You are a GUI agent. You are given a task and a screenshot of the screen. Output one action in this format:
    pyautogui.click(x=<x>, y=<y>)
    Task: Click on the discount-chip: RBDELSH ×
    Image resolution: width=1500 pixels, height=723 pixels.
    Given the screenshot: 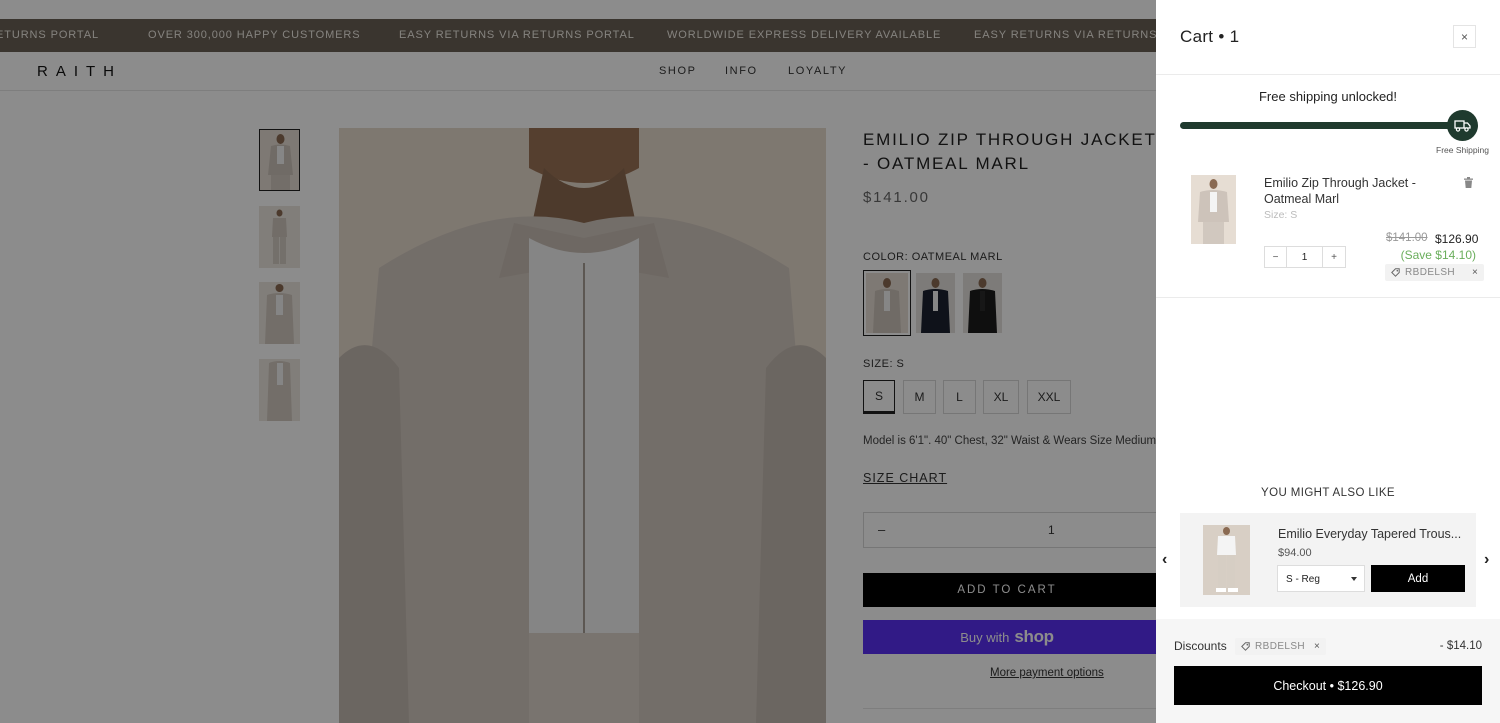 What is the action you would take?
    pyautogui.click(x=1281, y=646)
    